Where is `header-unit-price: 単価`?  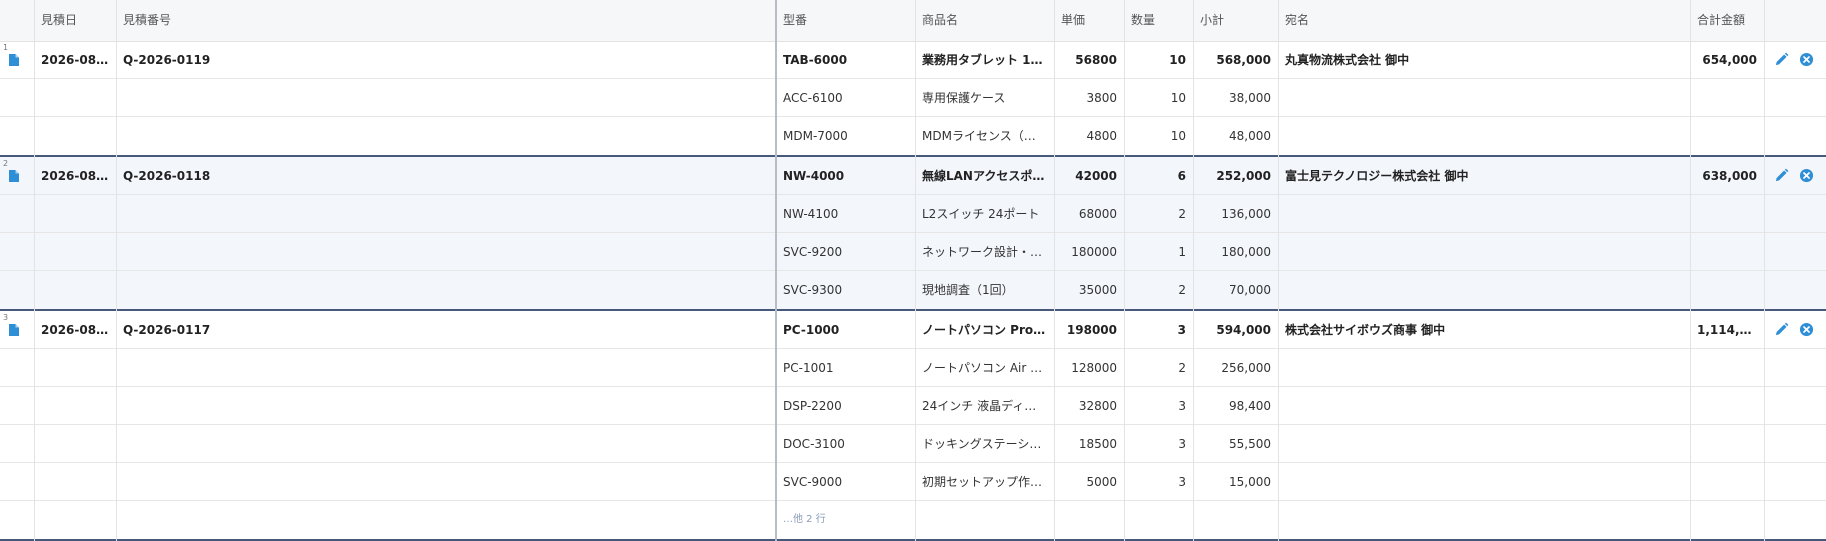 header-unit-price: 単価 is located at coordinates (1089, 20).